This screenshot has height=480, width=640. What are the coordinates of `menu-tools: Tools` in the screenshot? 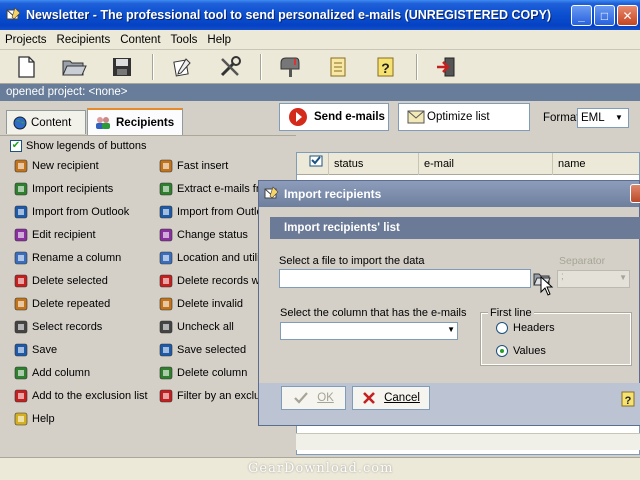 It's located at (184, 40).